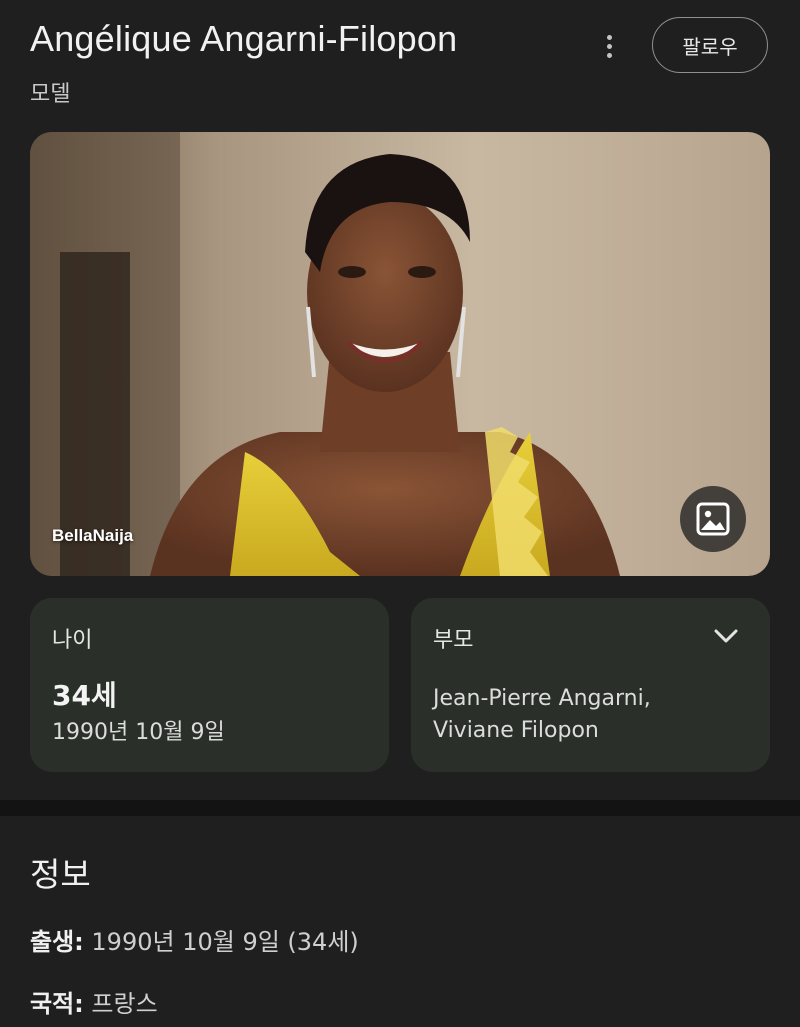  What do you see at coordinates (726, 638) in the screenshot?
I see `chevron-down-icon` at bounding box center [726, 638].